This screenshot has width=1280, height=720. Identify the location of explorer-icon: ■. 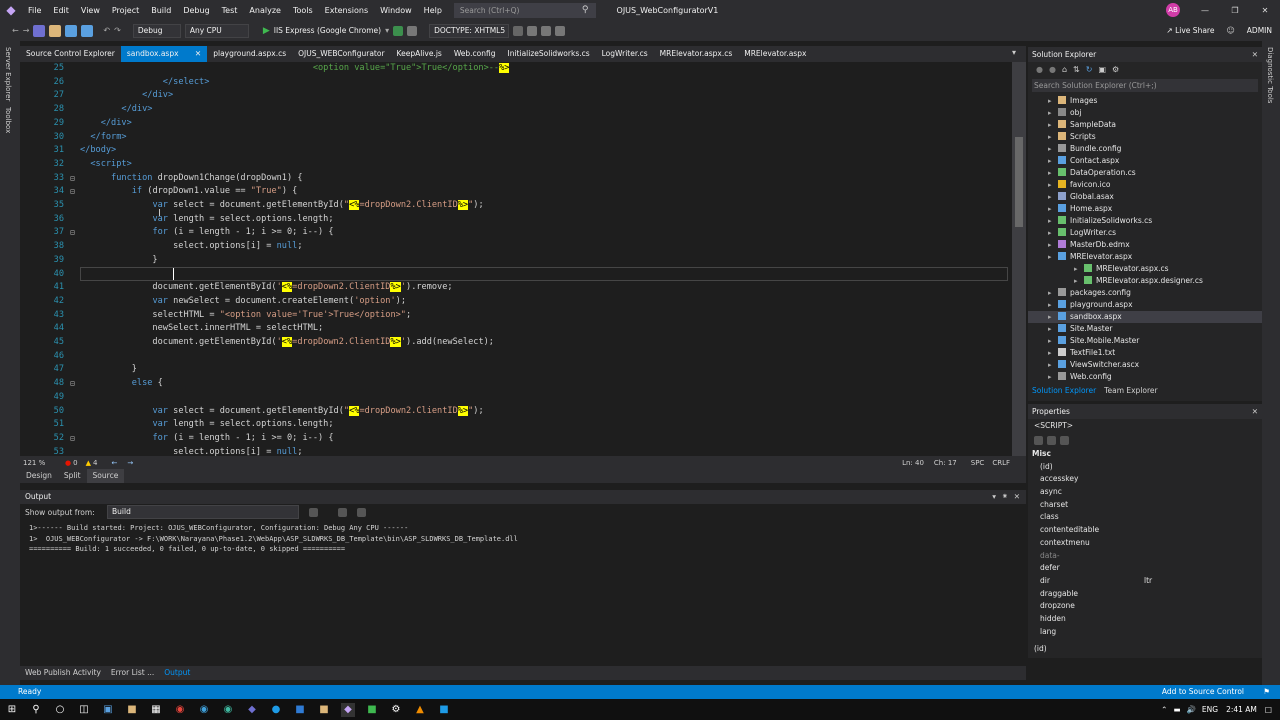
(132, 710).